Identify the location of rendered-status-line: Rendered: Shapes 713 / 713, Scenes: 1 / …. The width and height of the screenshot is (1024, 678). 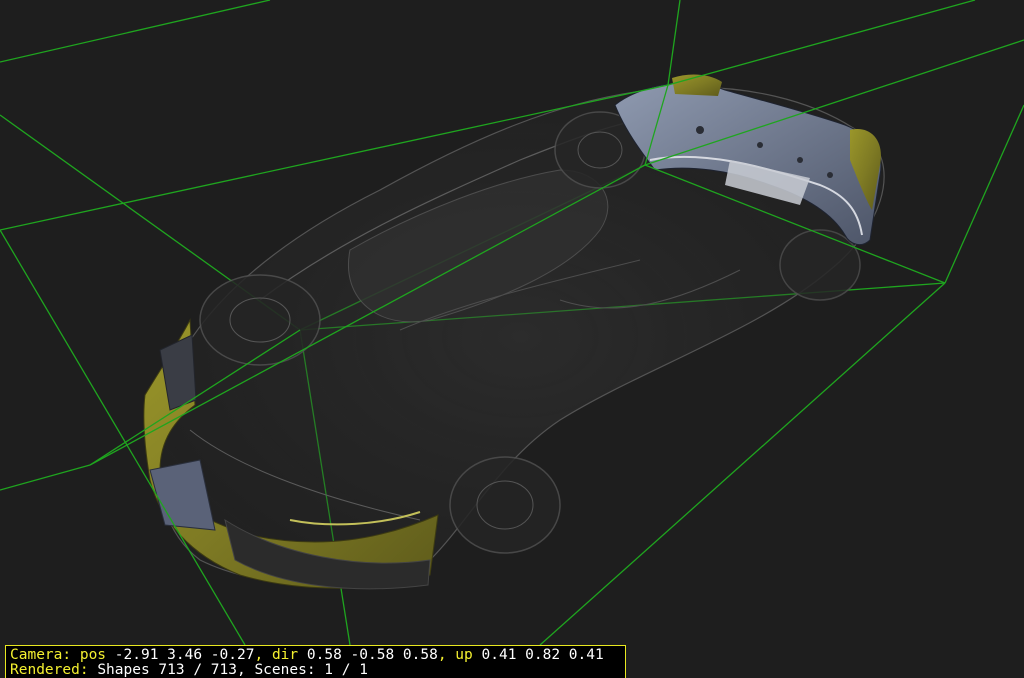
(315, 670).